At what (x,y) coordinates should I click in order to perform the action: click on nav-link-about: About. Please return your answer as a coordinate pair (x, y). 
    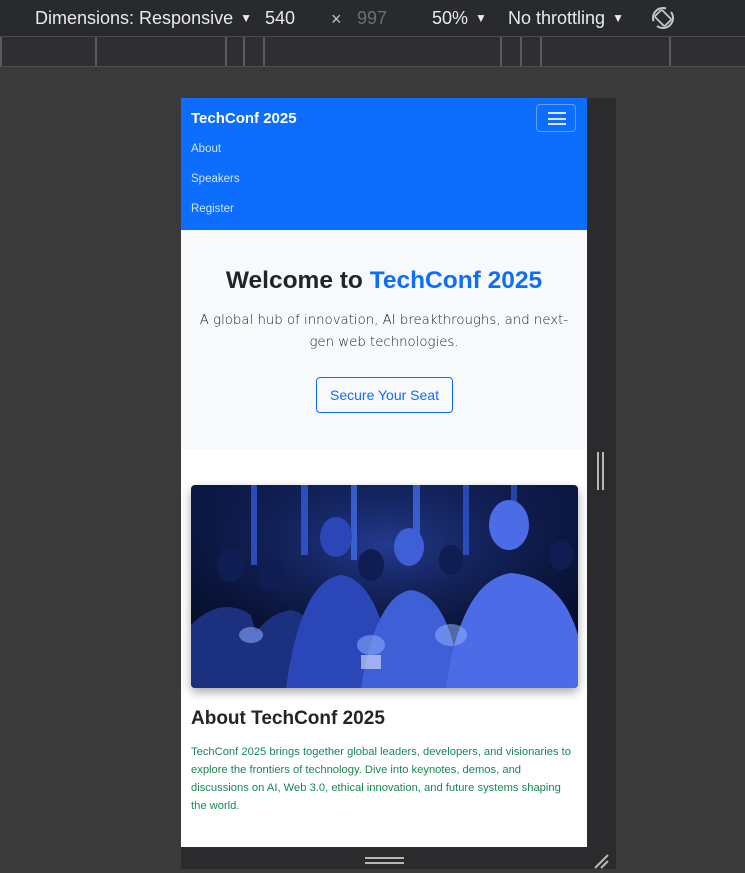
    Looking at the image, I should click on (206, 149).